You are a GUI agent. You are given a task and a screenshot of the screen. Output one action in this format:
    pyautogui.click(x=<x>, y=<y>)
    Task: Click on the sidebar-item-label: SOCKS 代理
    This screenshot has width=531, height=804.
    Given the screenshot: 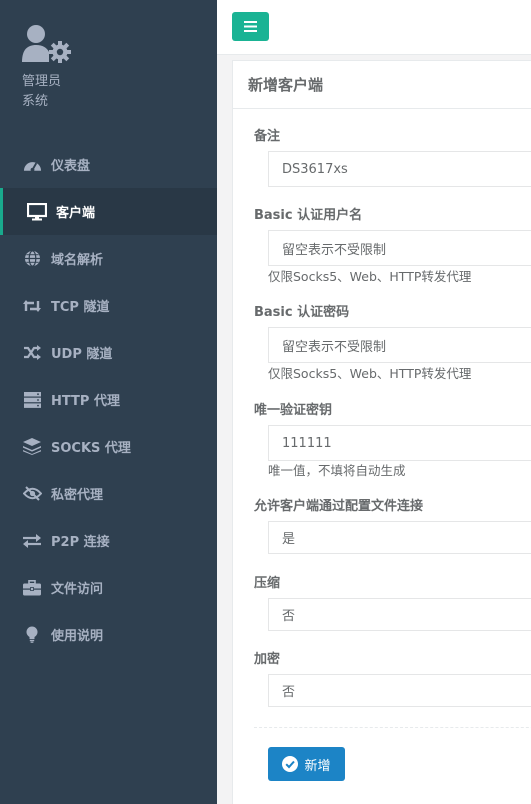 What is the action you would take?
    pyautogui.click(x=91, y=448)
    